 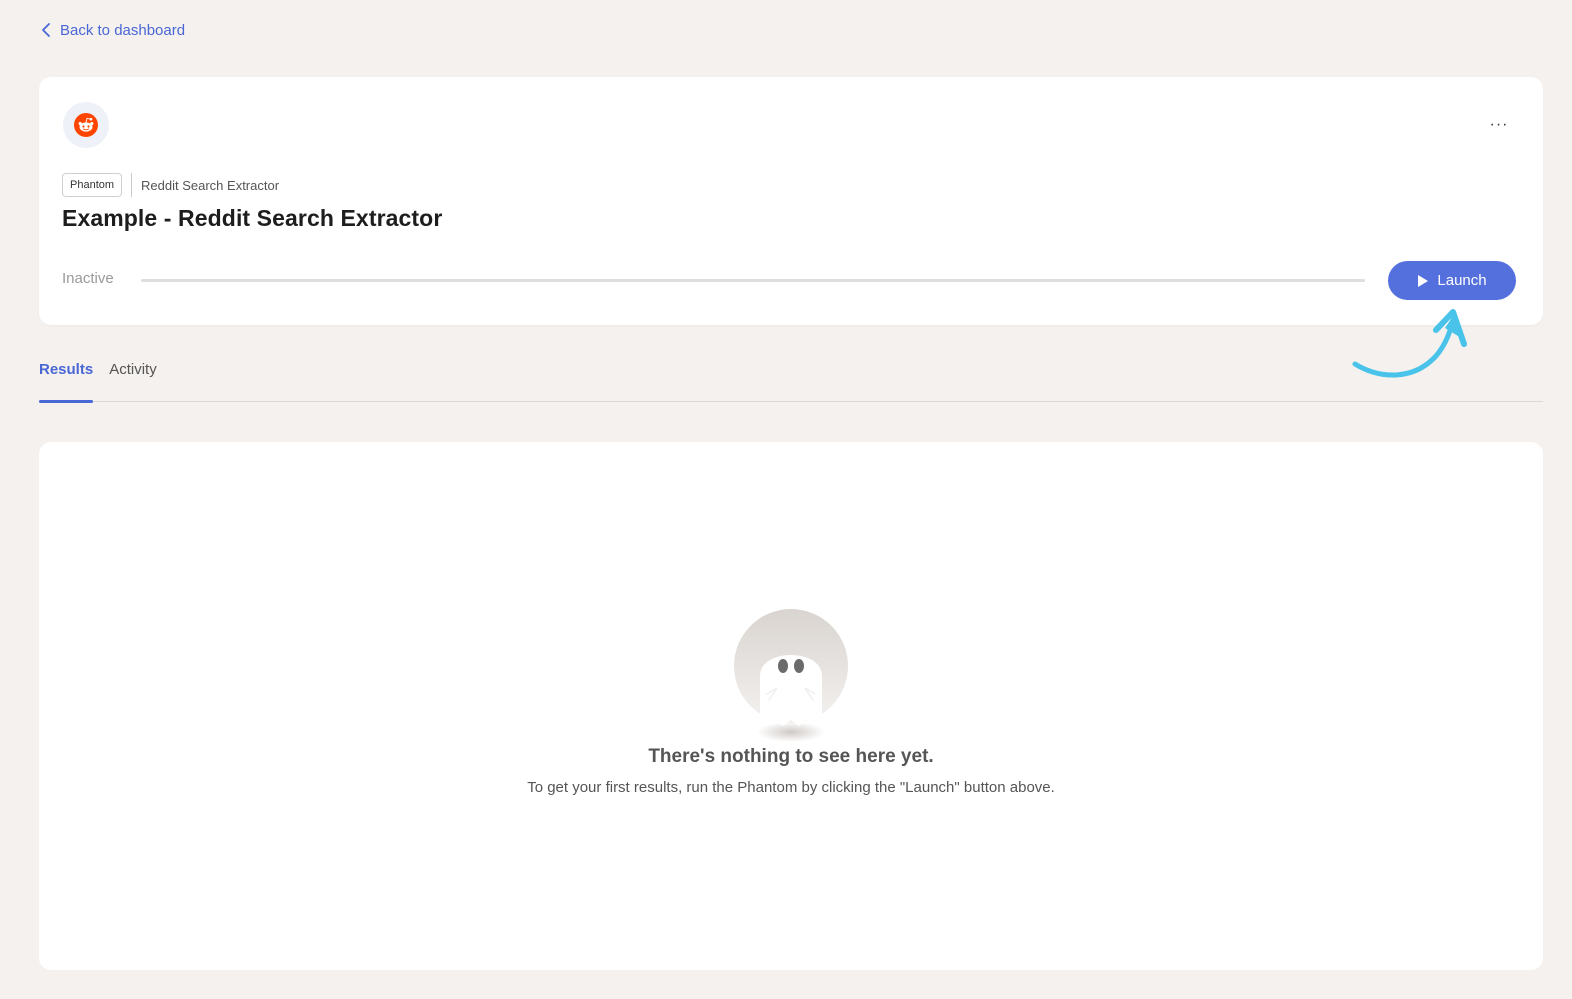 What do you see at coordinates (791, 675) in the screenshot?
I see `ghost-icon` at bounding box center [791, 675].